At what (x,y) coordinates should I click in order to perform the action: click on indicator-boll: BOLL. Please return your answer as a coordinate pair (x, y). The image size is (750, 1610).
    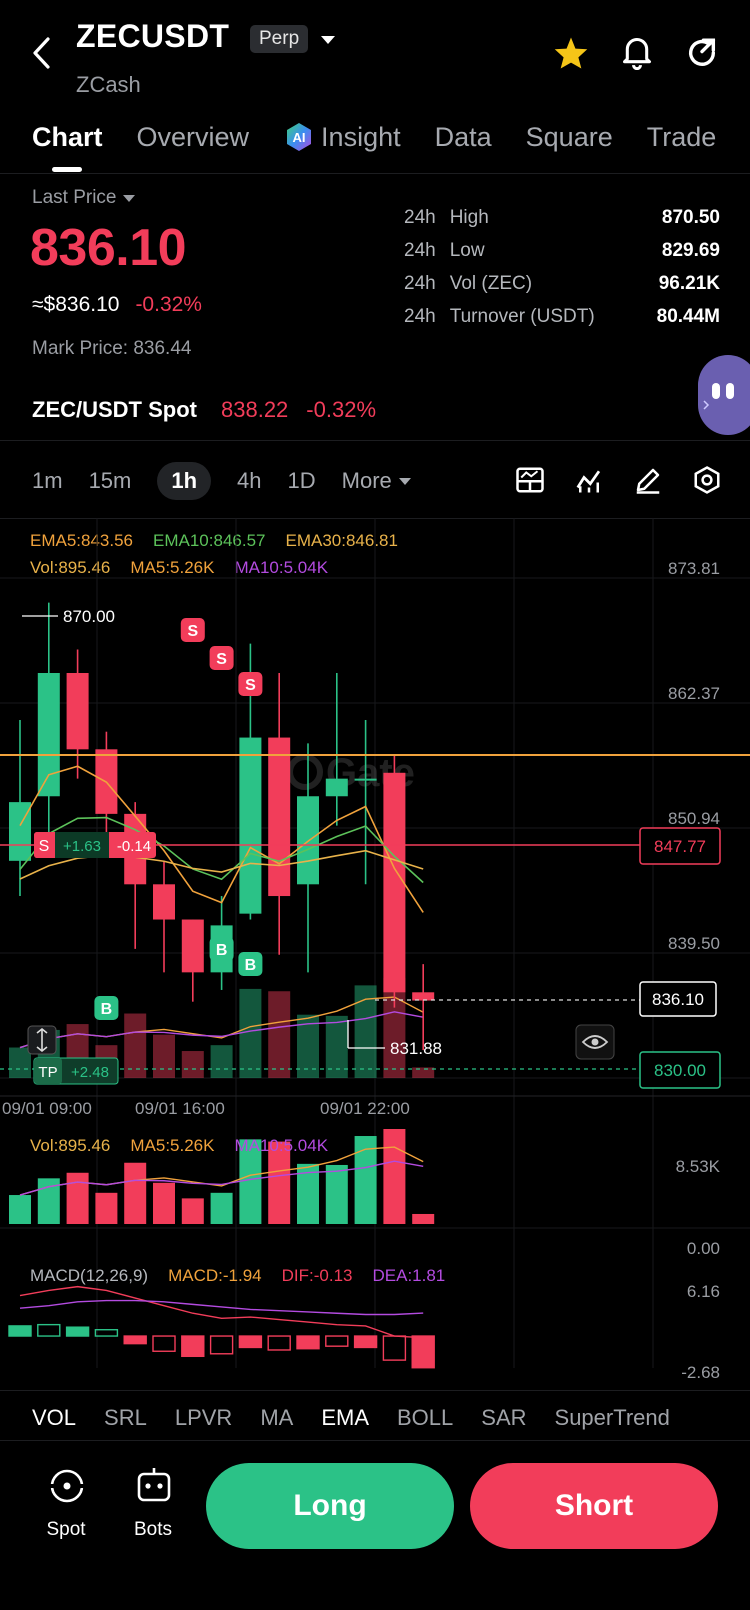
    Looking at the image, I should click on (425, 1418).